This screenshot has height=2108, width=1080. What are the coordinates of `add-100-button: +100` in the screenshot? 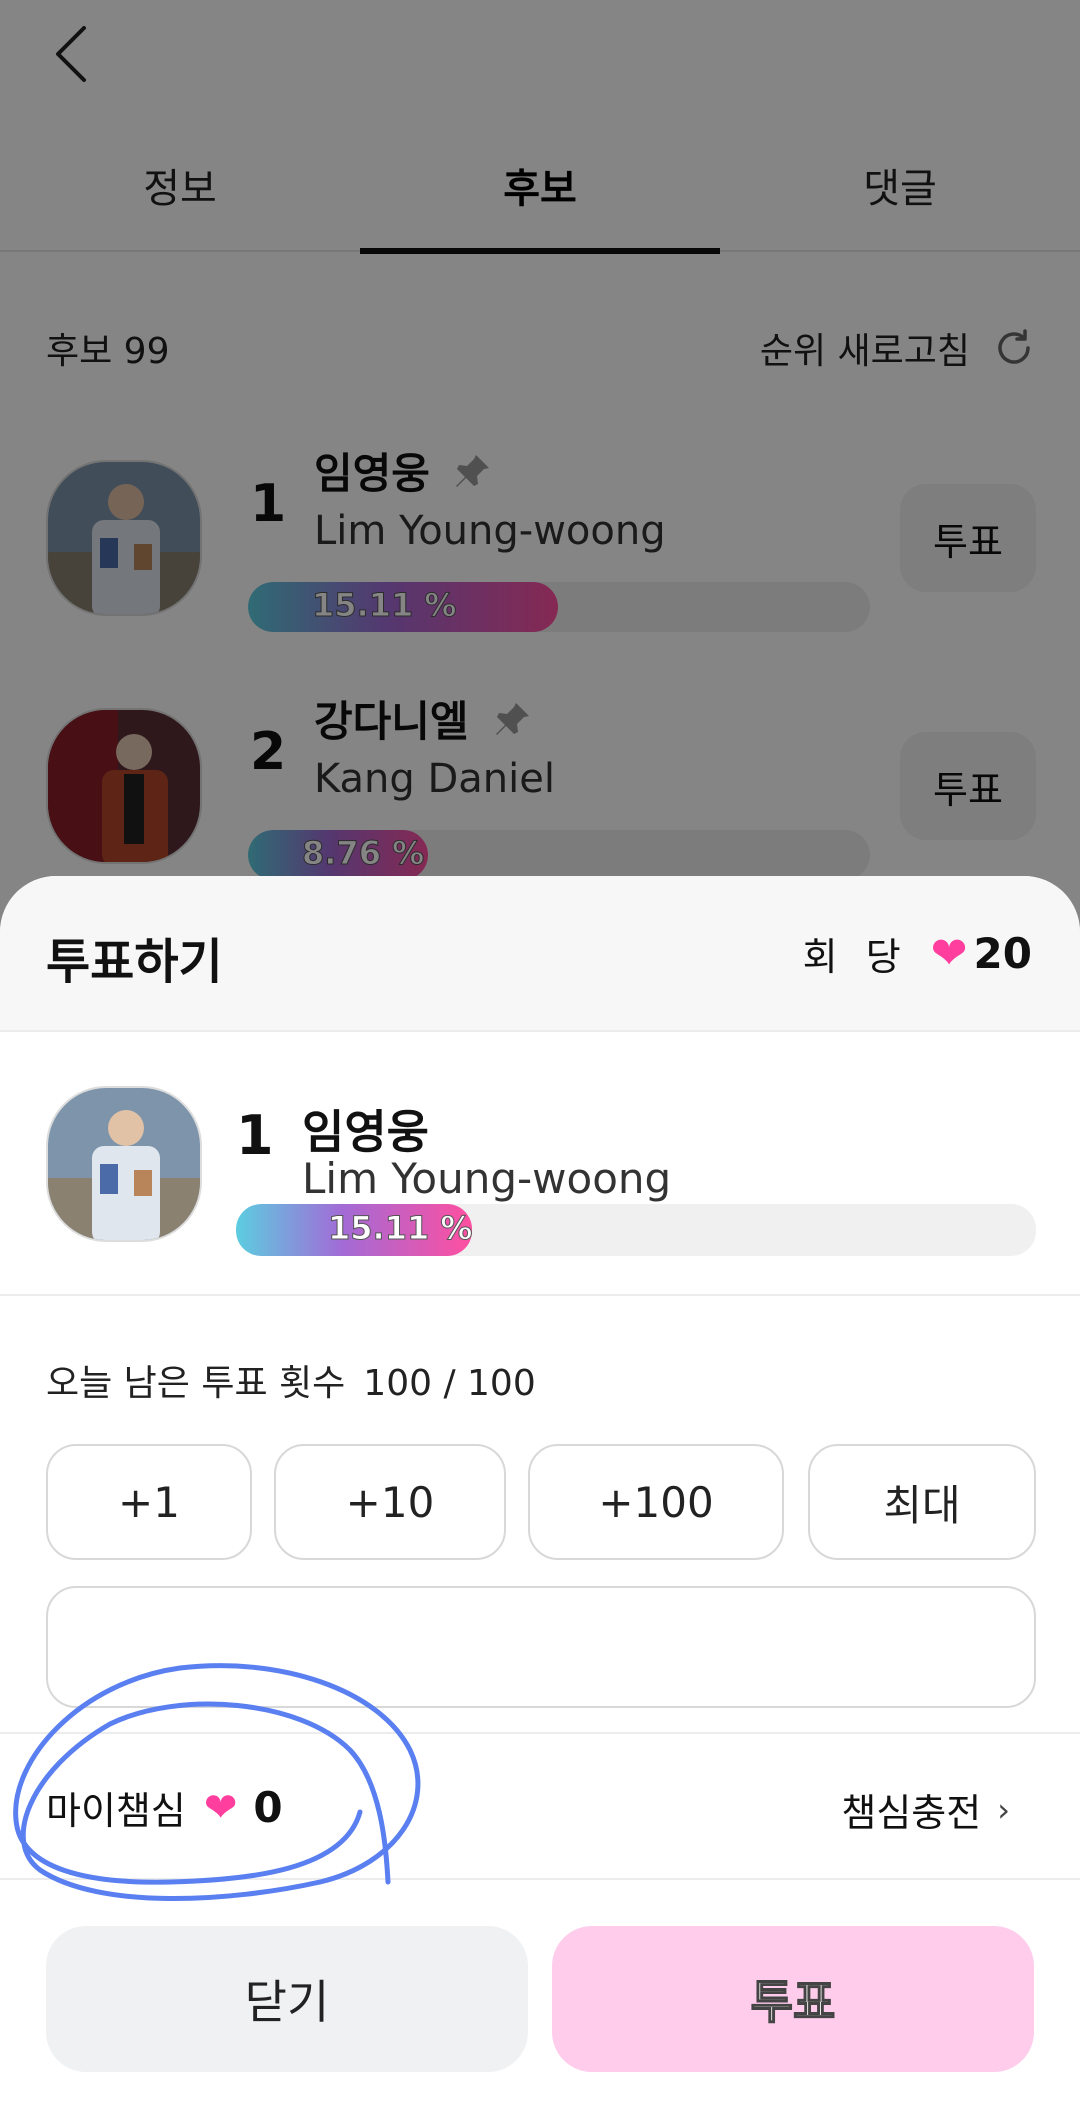 It's located at (656, 1502).